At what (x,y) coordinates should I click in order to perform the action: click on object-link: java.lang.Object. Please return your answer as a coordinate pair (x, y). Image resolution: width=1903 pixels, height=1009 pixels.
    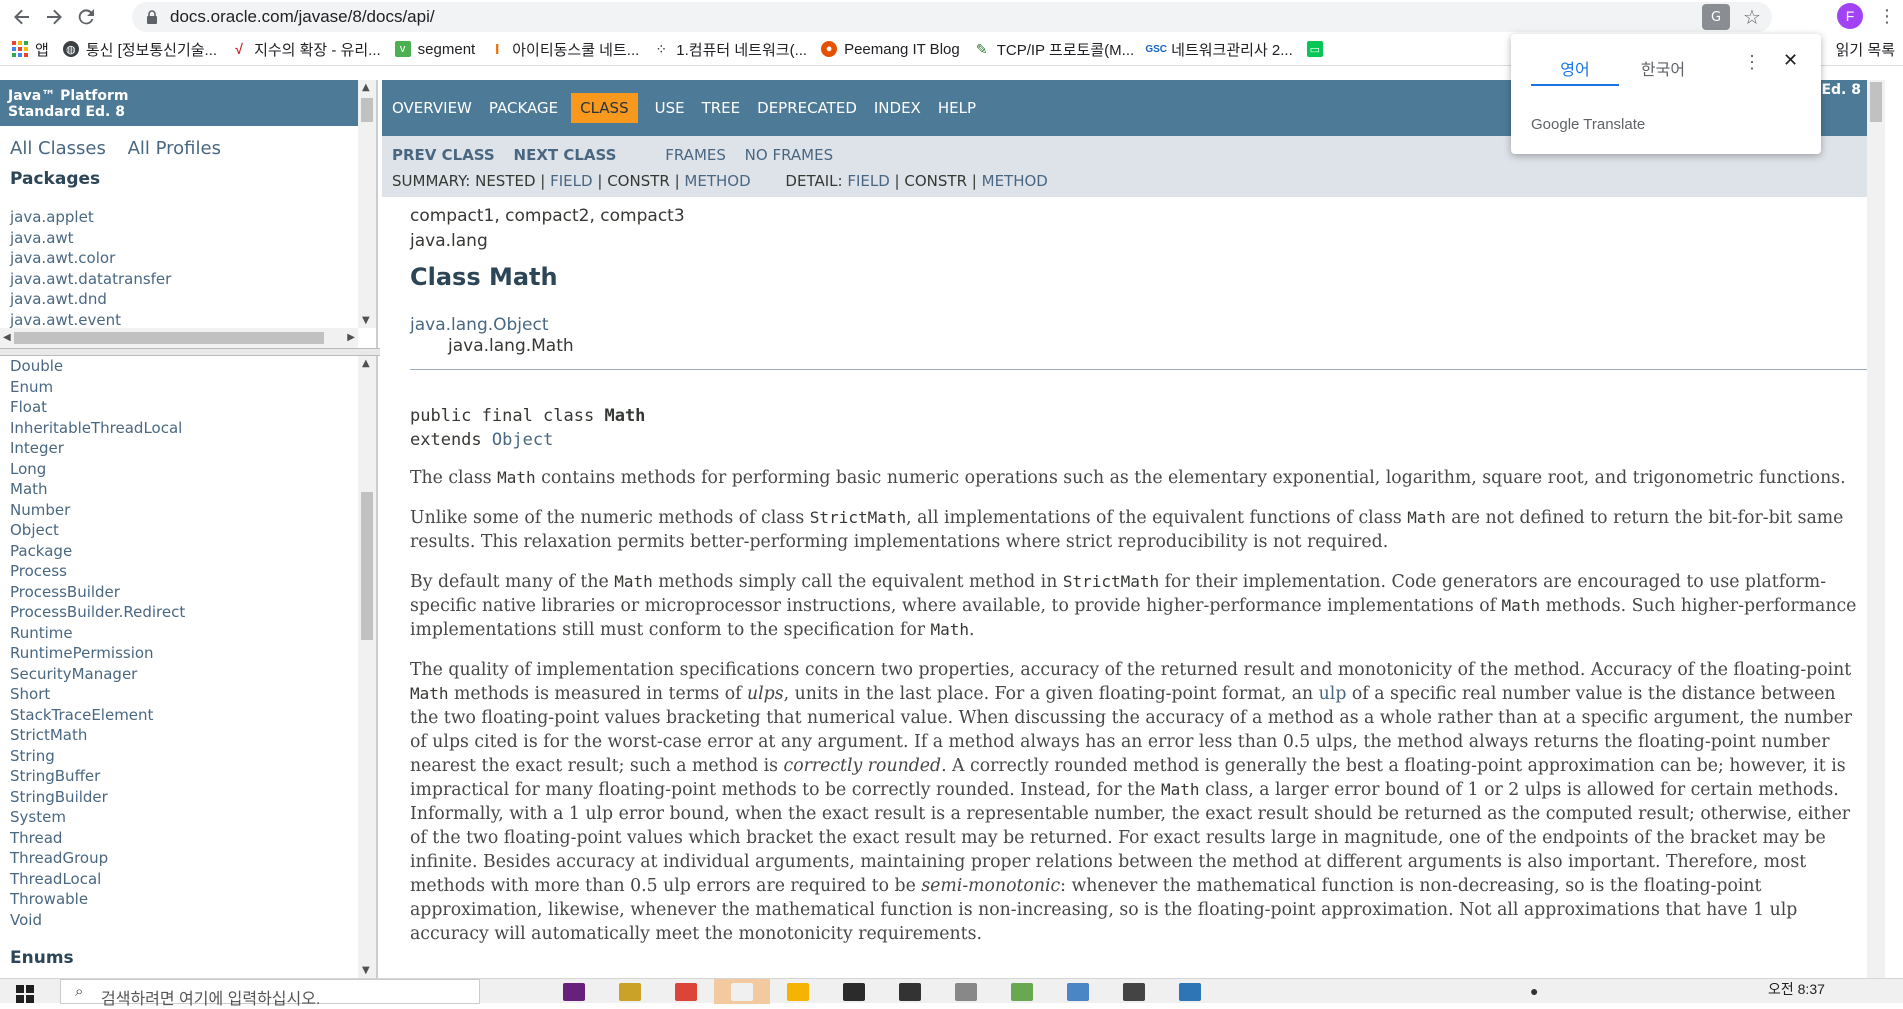
    Looking at the image, I should click on (1133, 325).